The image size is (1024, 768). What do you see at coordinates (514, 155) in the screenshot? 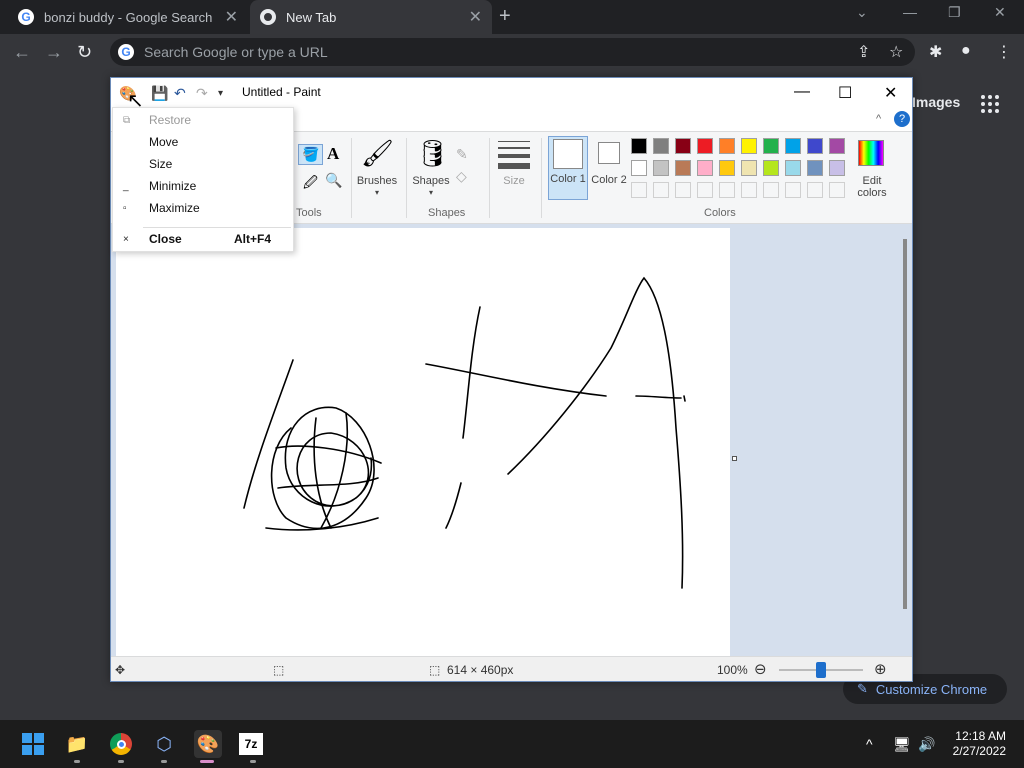
I see `size-icon` at bounding box center [514, 155].